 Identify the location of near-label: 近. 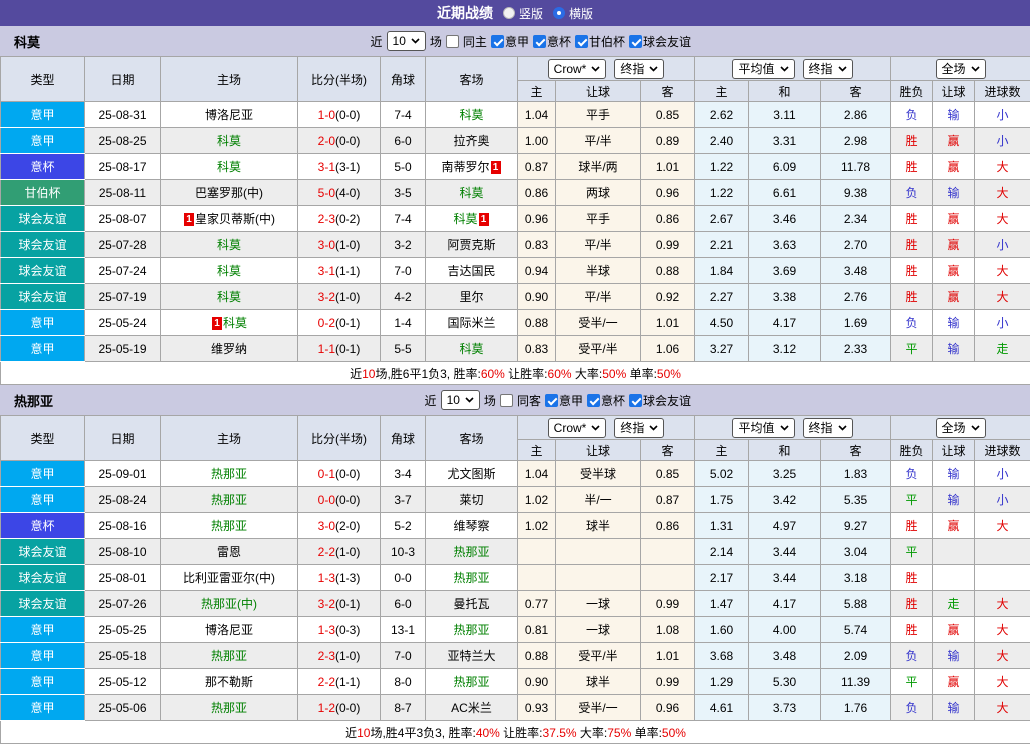
(431, 400).